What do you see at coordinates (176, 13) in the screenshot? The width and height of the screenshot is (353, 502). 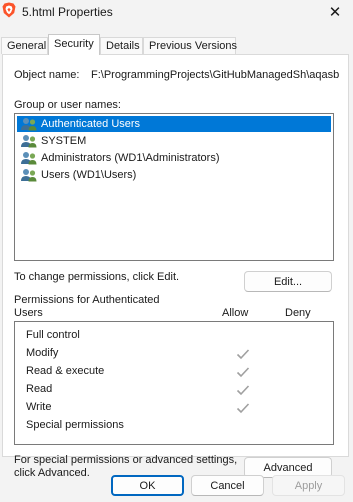 I see `title-bar: 5.html Properties ✕` at bounding box center [176, 13].